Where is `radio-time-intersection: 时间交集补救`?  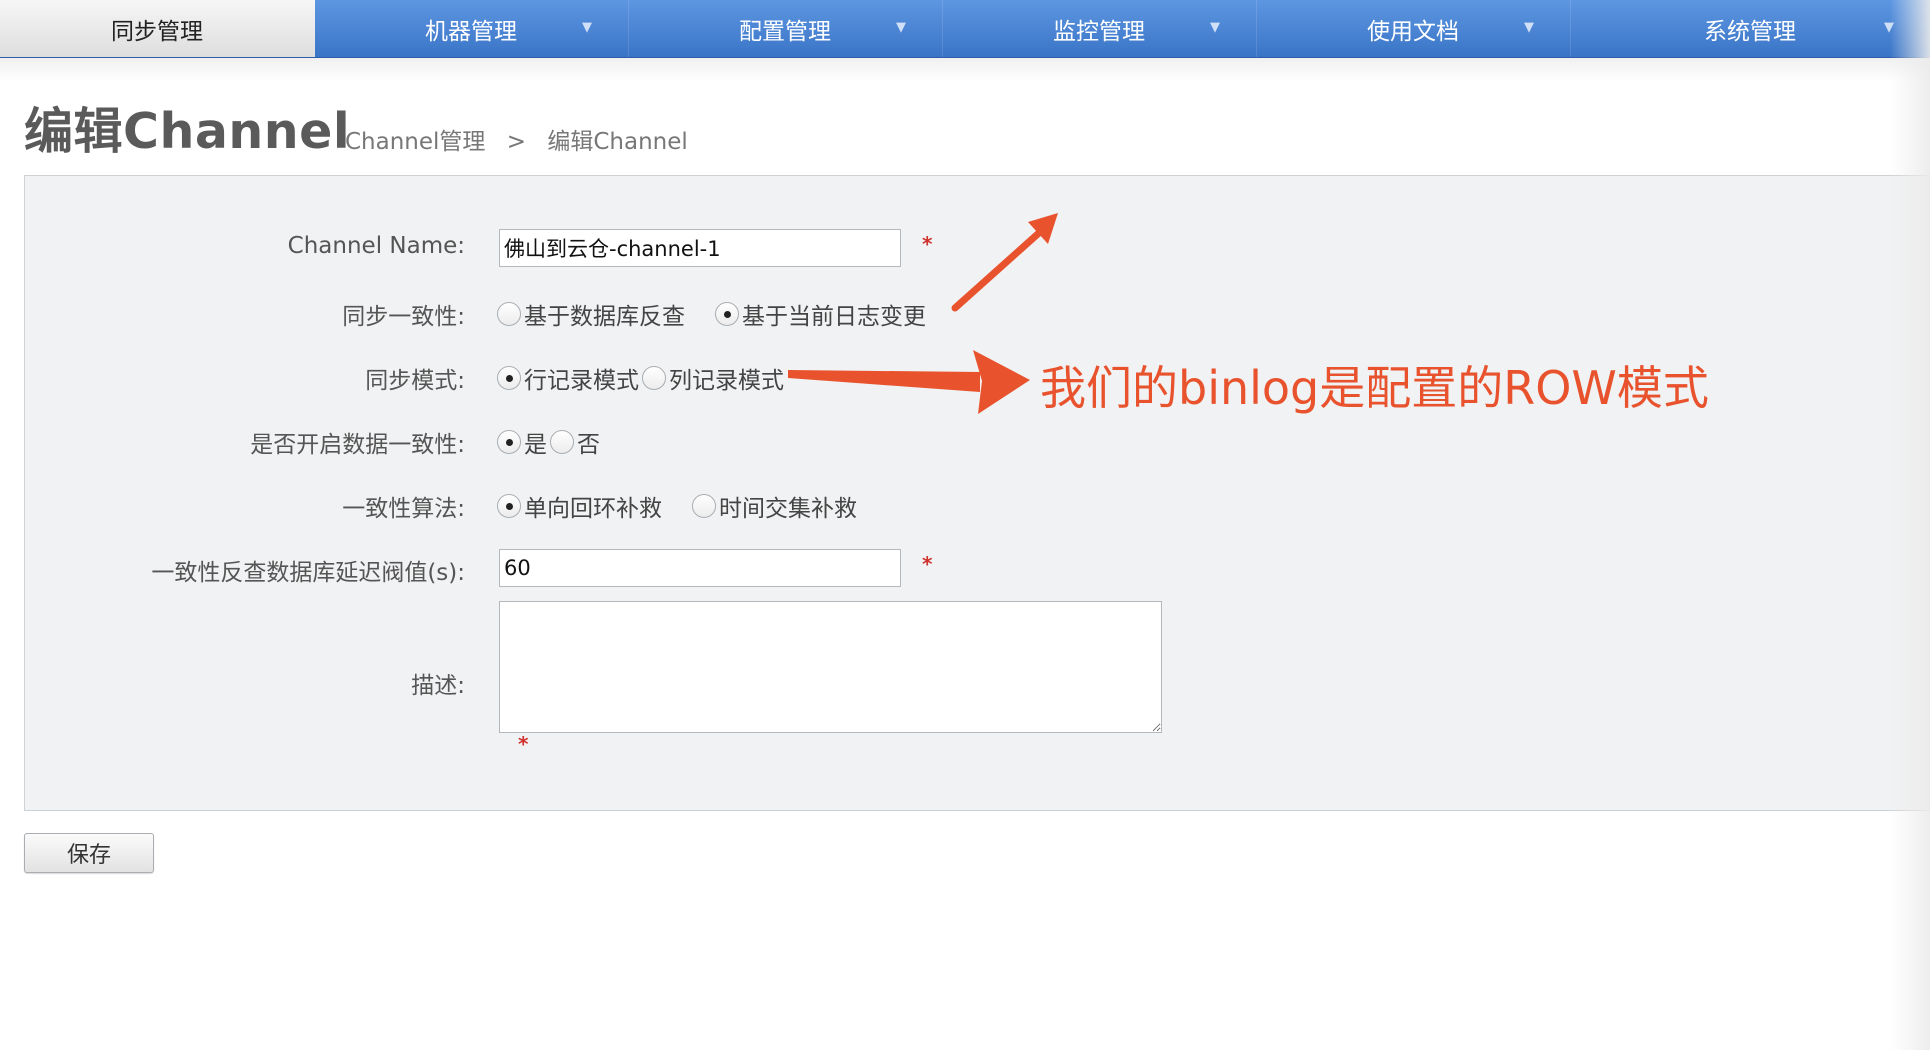
radio-time-intersection: 时间交集补救 is located at coordinates (774, 506).